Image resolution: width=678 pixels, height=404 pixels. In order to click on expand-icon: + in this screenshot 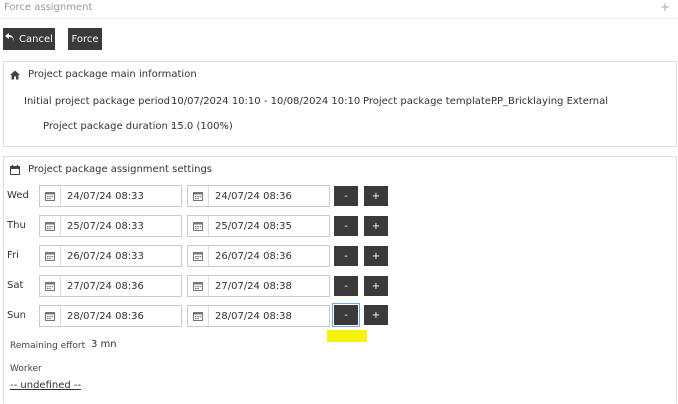, I will do `click(665, 7)`.